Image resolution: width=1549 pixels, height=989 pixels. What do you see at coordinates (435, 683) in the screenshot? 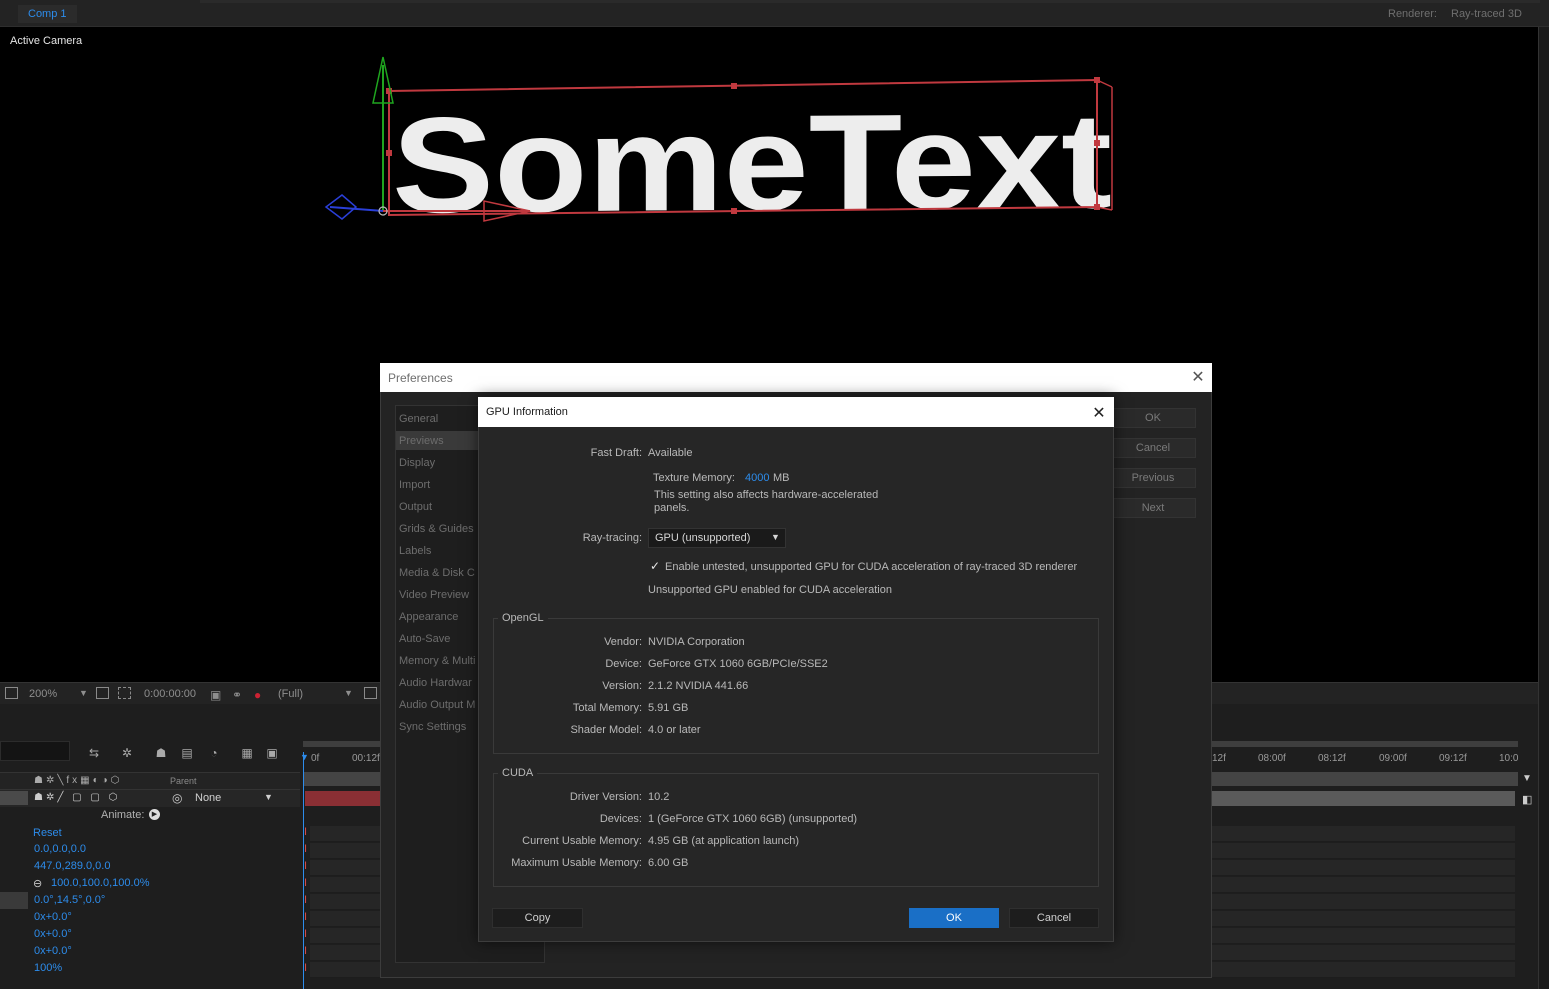
I see `prefs-category-audio-hardware: Audio Hardwar` at bounding box center [435, 683].